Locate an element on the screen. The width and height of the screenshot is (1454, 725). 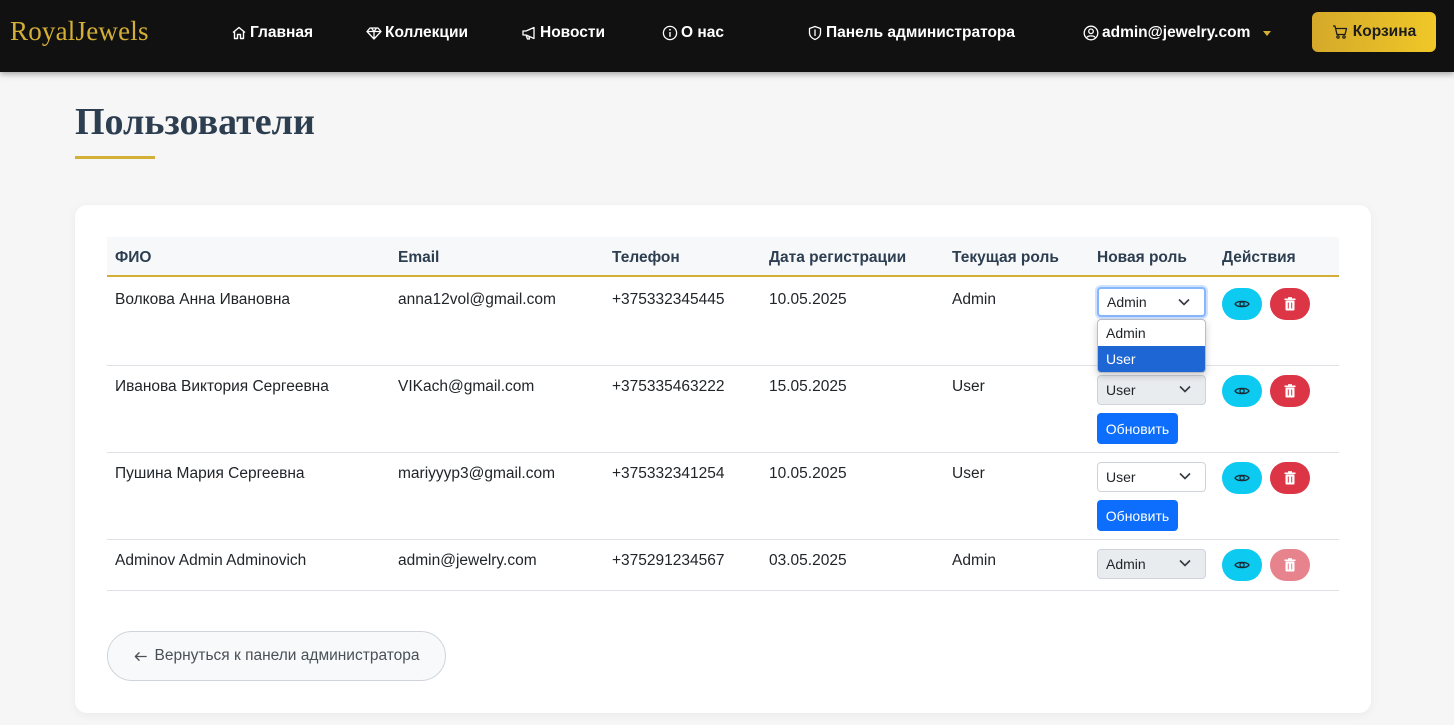
user-circle-icon is located at coordinates (1091, 33).